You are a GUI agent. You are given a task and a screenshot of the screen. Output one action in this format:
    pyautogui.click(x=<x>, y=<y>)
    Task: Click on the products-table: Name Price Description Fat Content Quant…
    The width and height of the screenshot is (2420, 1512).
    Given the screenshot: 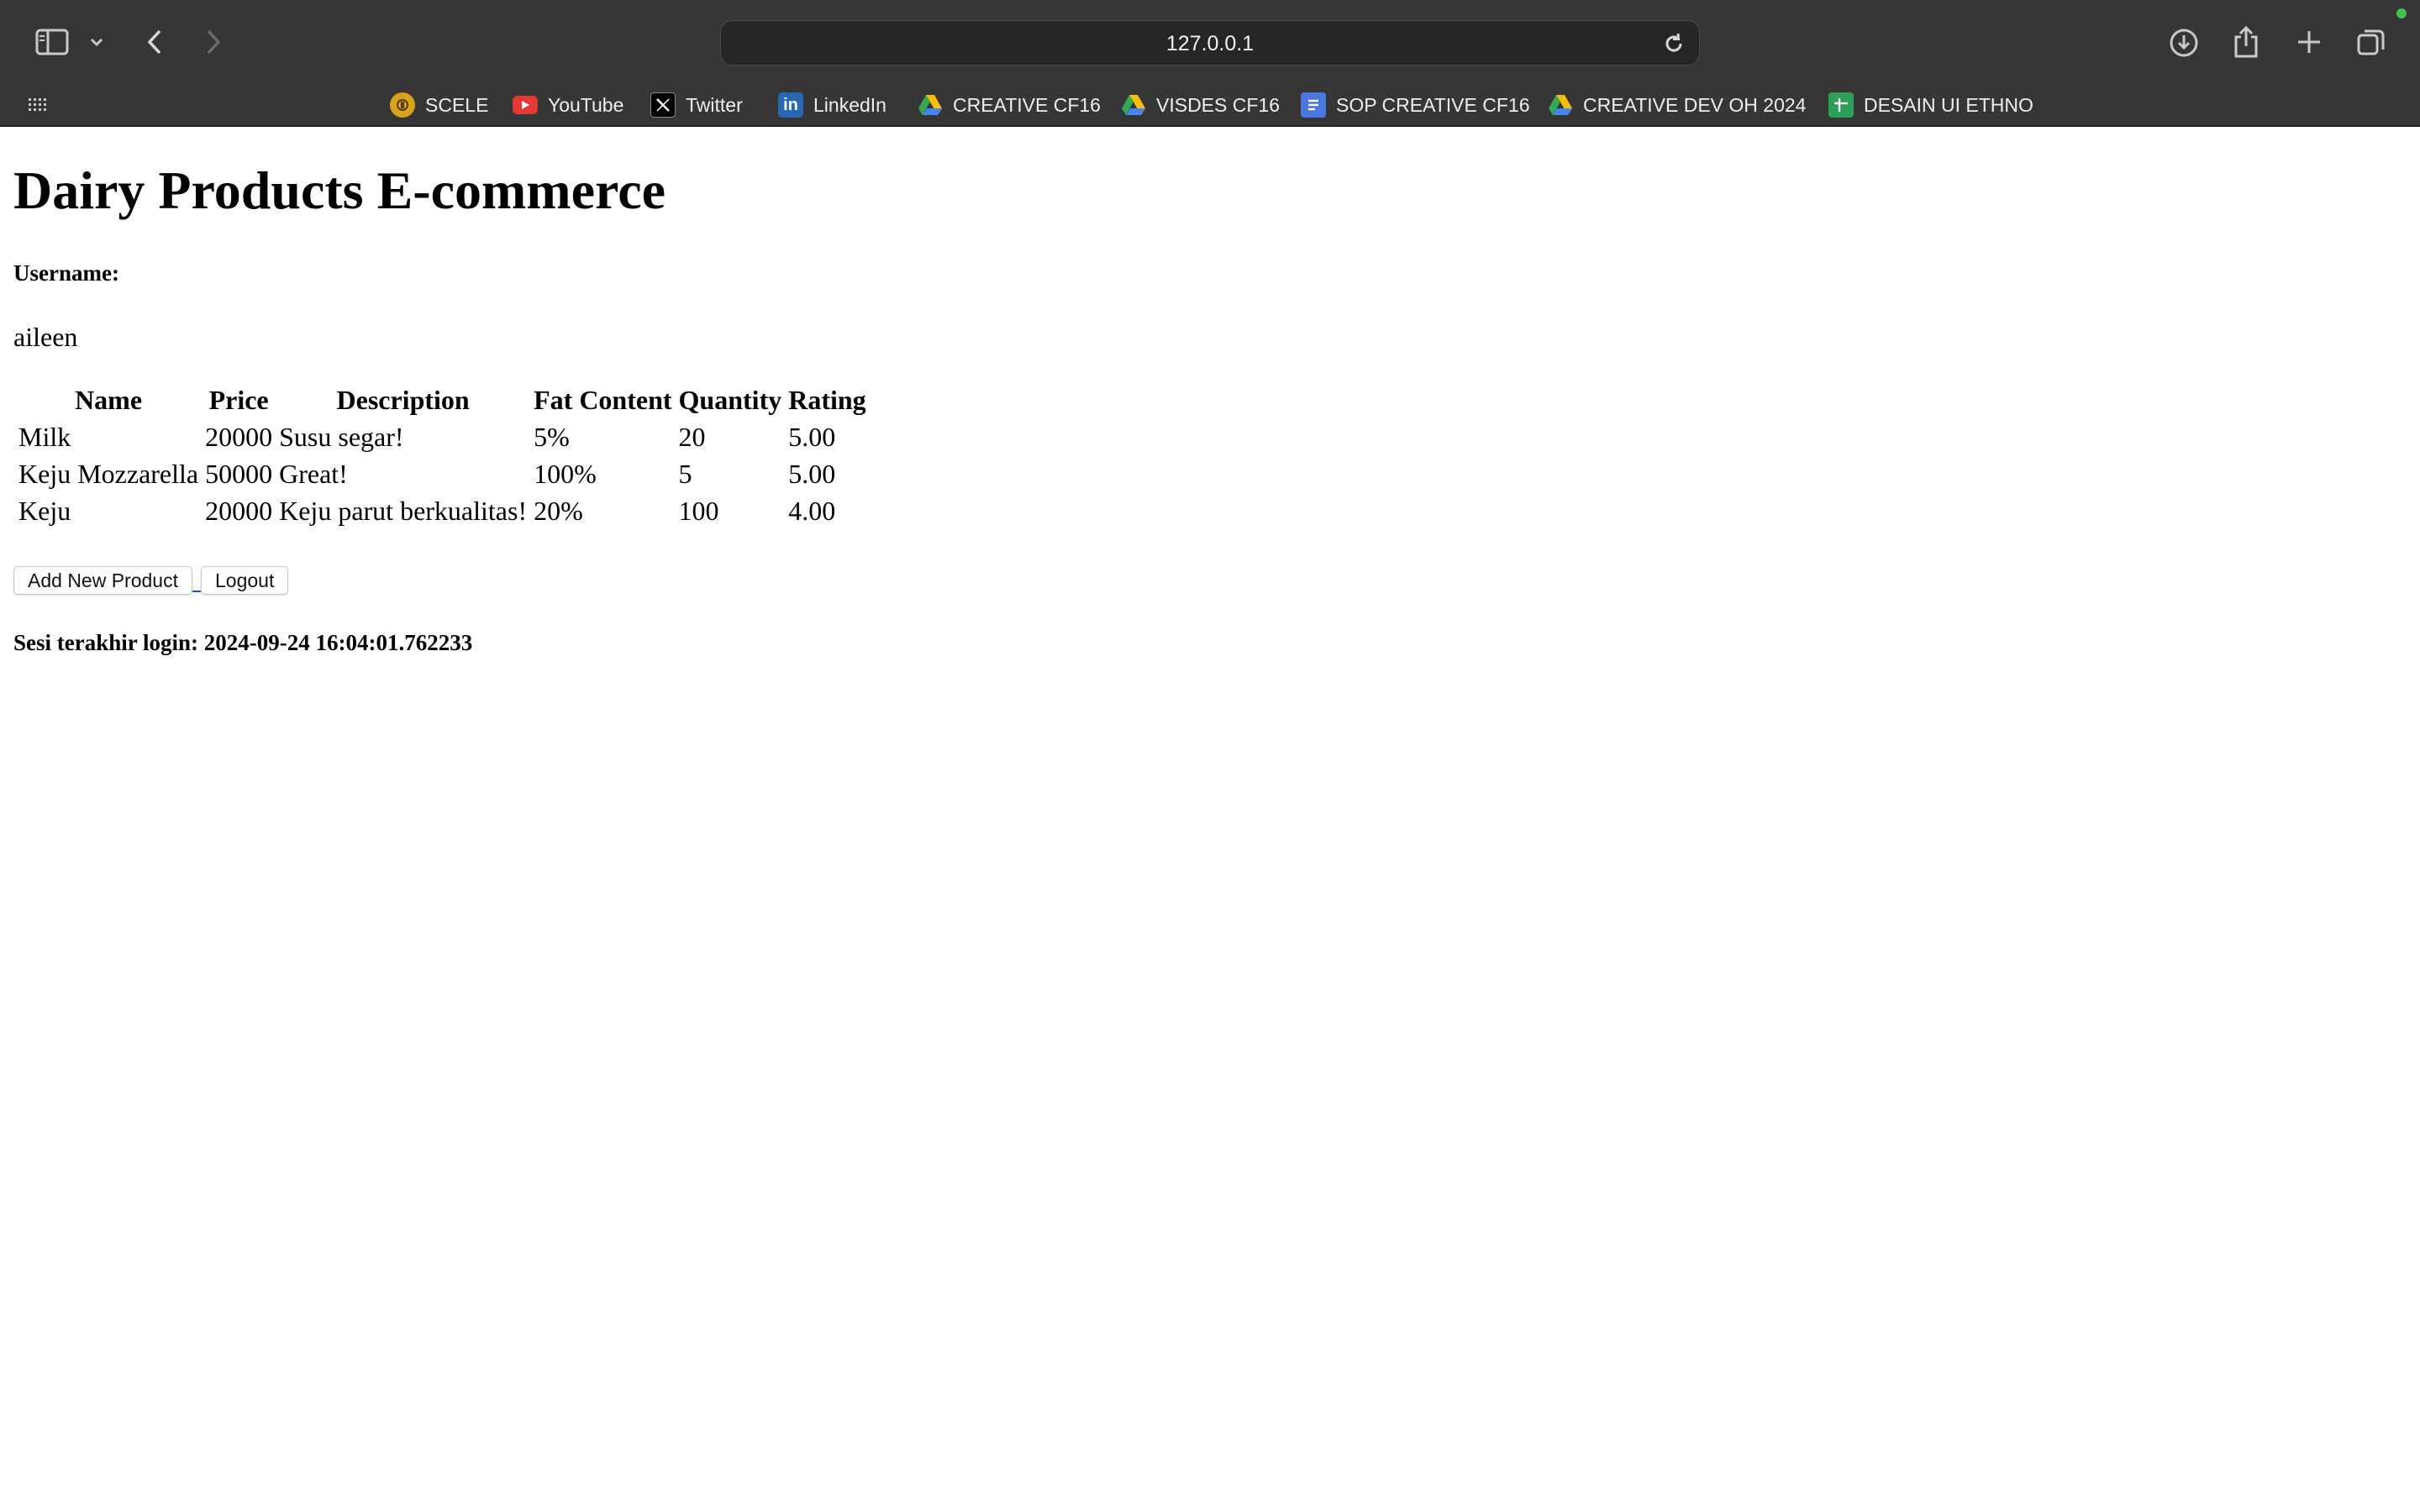 What is the action you would take?
    pyautogui.click(x=442, y=455)
    